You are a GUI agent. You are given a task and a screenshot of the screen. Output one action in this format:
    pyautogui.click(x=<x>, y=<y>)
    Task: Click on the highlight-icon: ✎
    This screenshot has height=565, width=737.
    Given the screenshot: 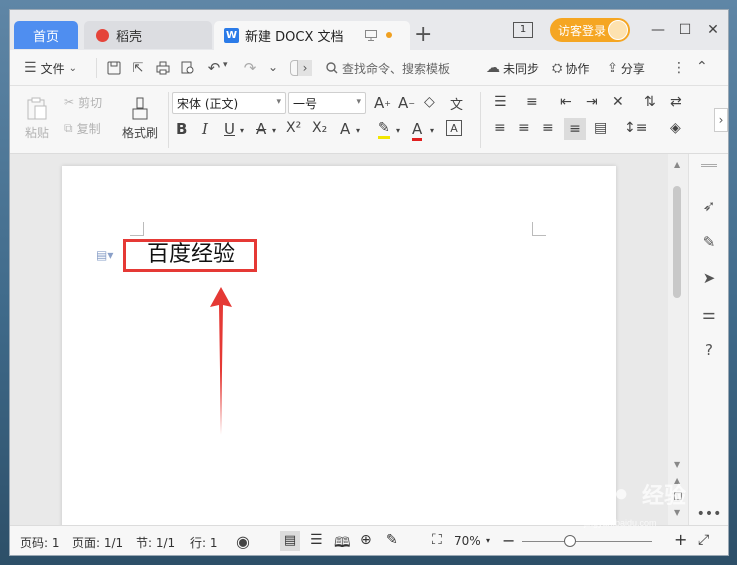 What is the action you would take?
    pyautogui.click(x=384, y=129)
    